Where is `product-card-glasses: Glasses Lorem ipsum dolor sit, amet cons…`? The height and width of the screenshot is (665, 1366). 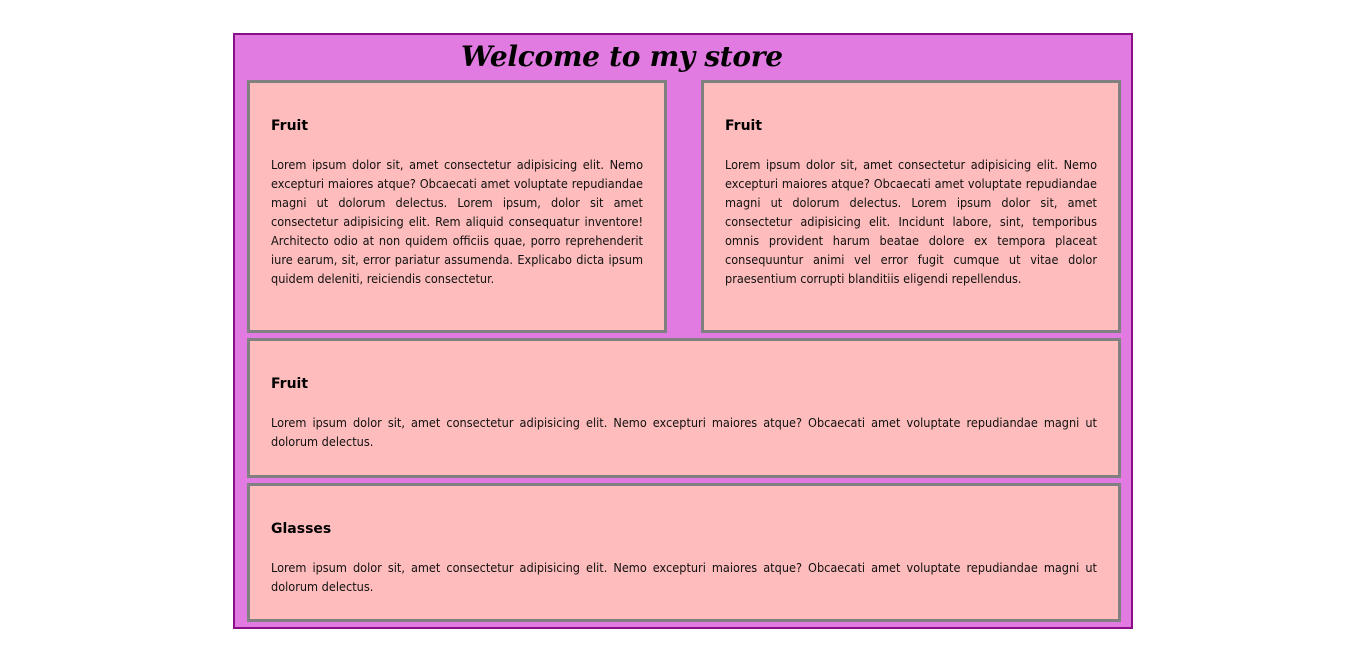 product-card-glasses: Glasses Lorem ipsum dolor sit, amet cons… is located at coordinates (684, 552).